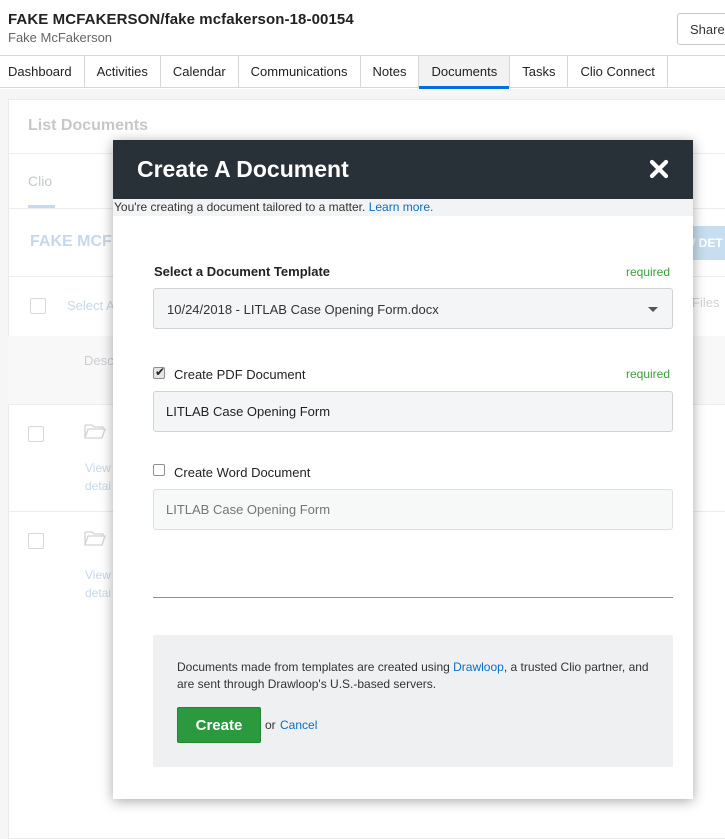 This screenshot has height=839, width=725. I want to click on modal-header: Create A Document, so click(403, 169).